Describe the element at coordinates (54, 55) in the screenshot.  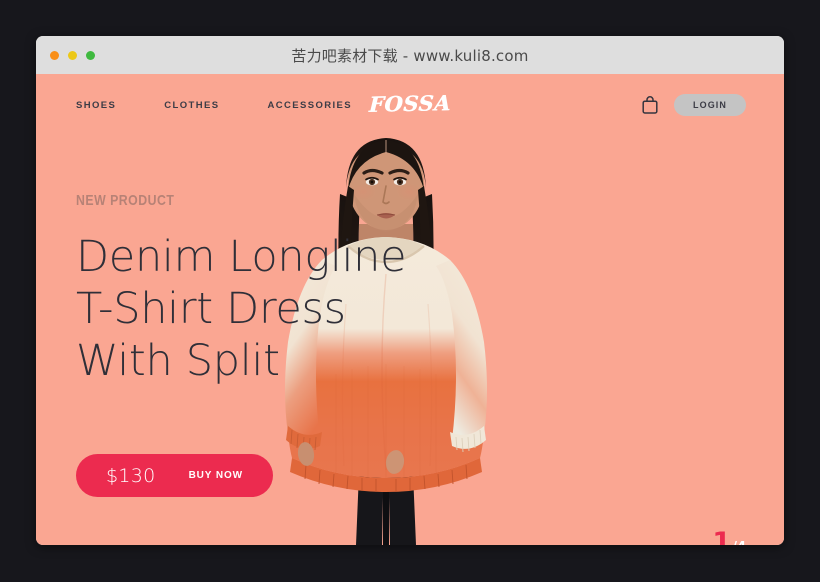
I see `close-button` at that location.